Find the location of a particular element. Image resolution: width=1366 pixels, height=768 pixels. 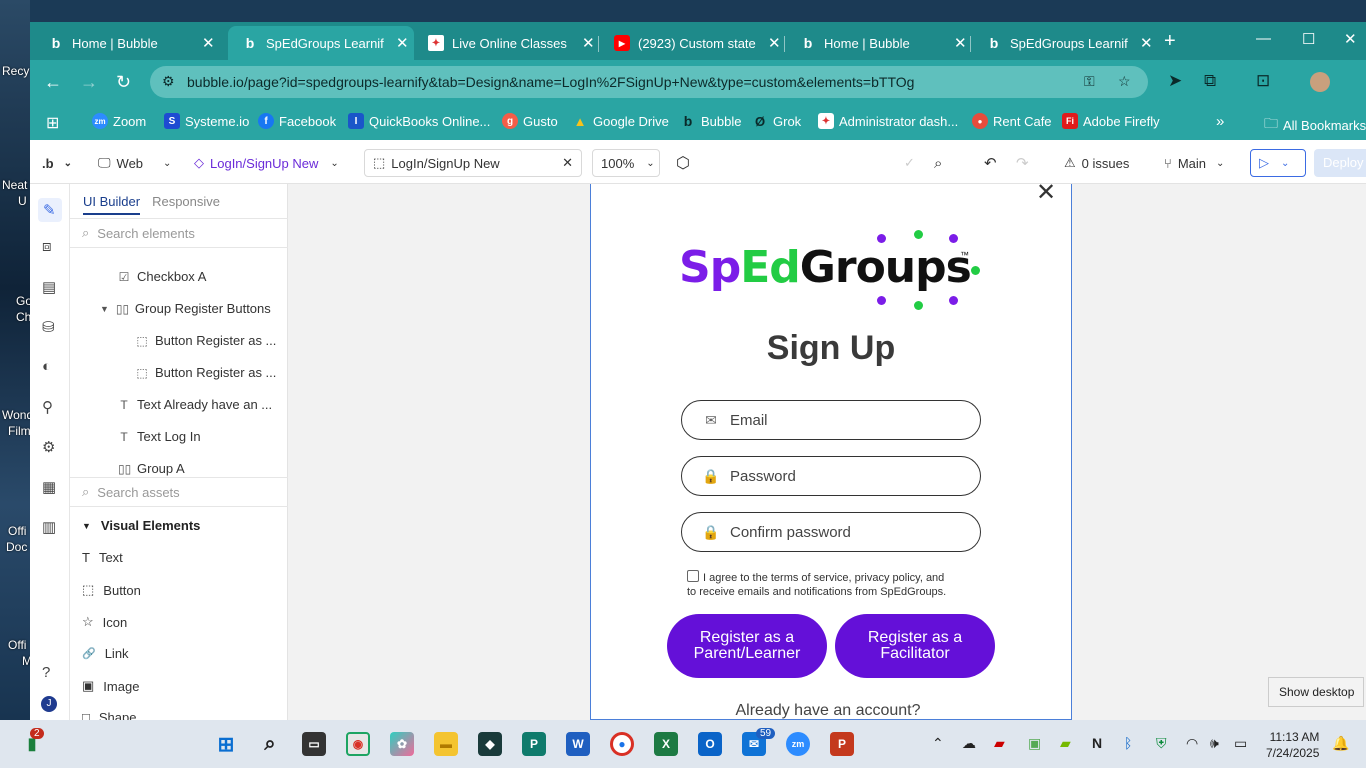

chrome-icon: ◉ is located at coordinates (358, 744).